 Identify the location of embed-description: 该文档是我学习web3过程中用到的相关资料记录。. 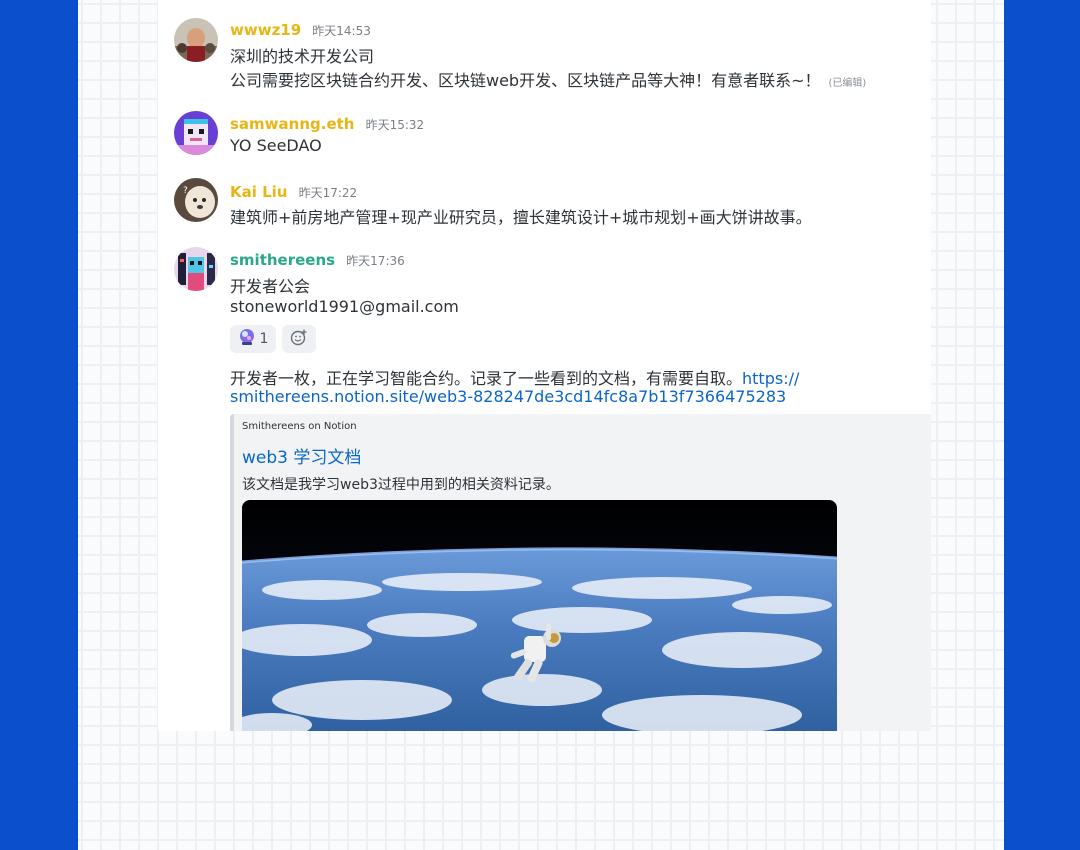
(401, 485).